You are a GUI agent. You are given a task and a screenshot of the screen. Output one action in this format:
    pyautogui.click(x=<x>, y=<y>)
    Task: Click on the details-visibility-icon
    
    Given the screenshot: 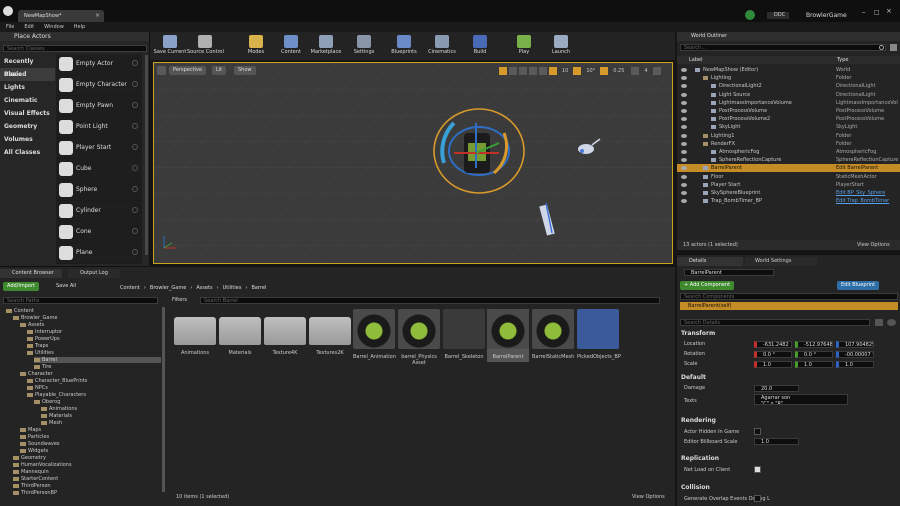 What is the action you would take?
    pyautogui.click(x=891, y=322)
    